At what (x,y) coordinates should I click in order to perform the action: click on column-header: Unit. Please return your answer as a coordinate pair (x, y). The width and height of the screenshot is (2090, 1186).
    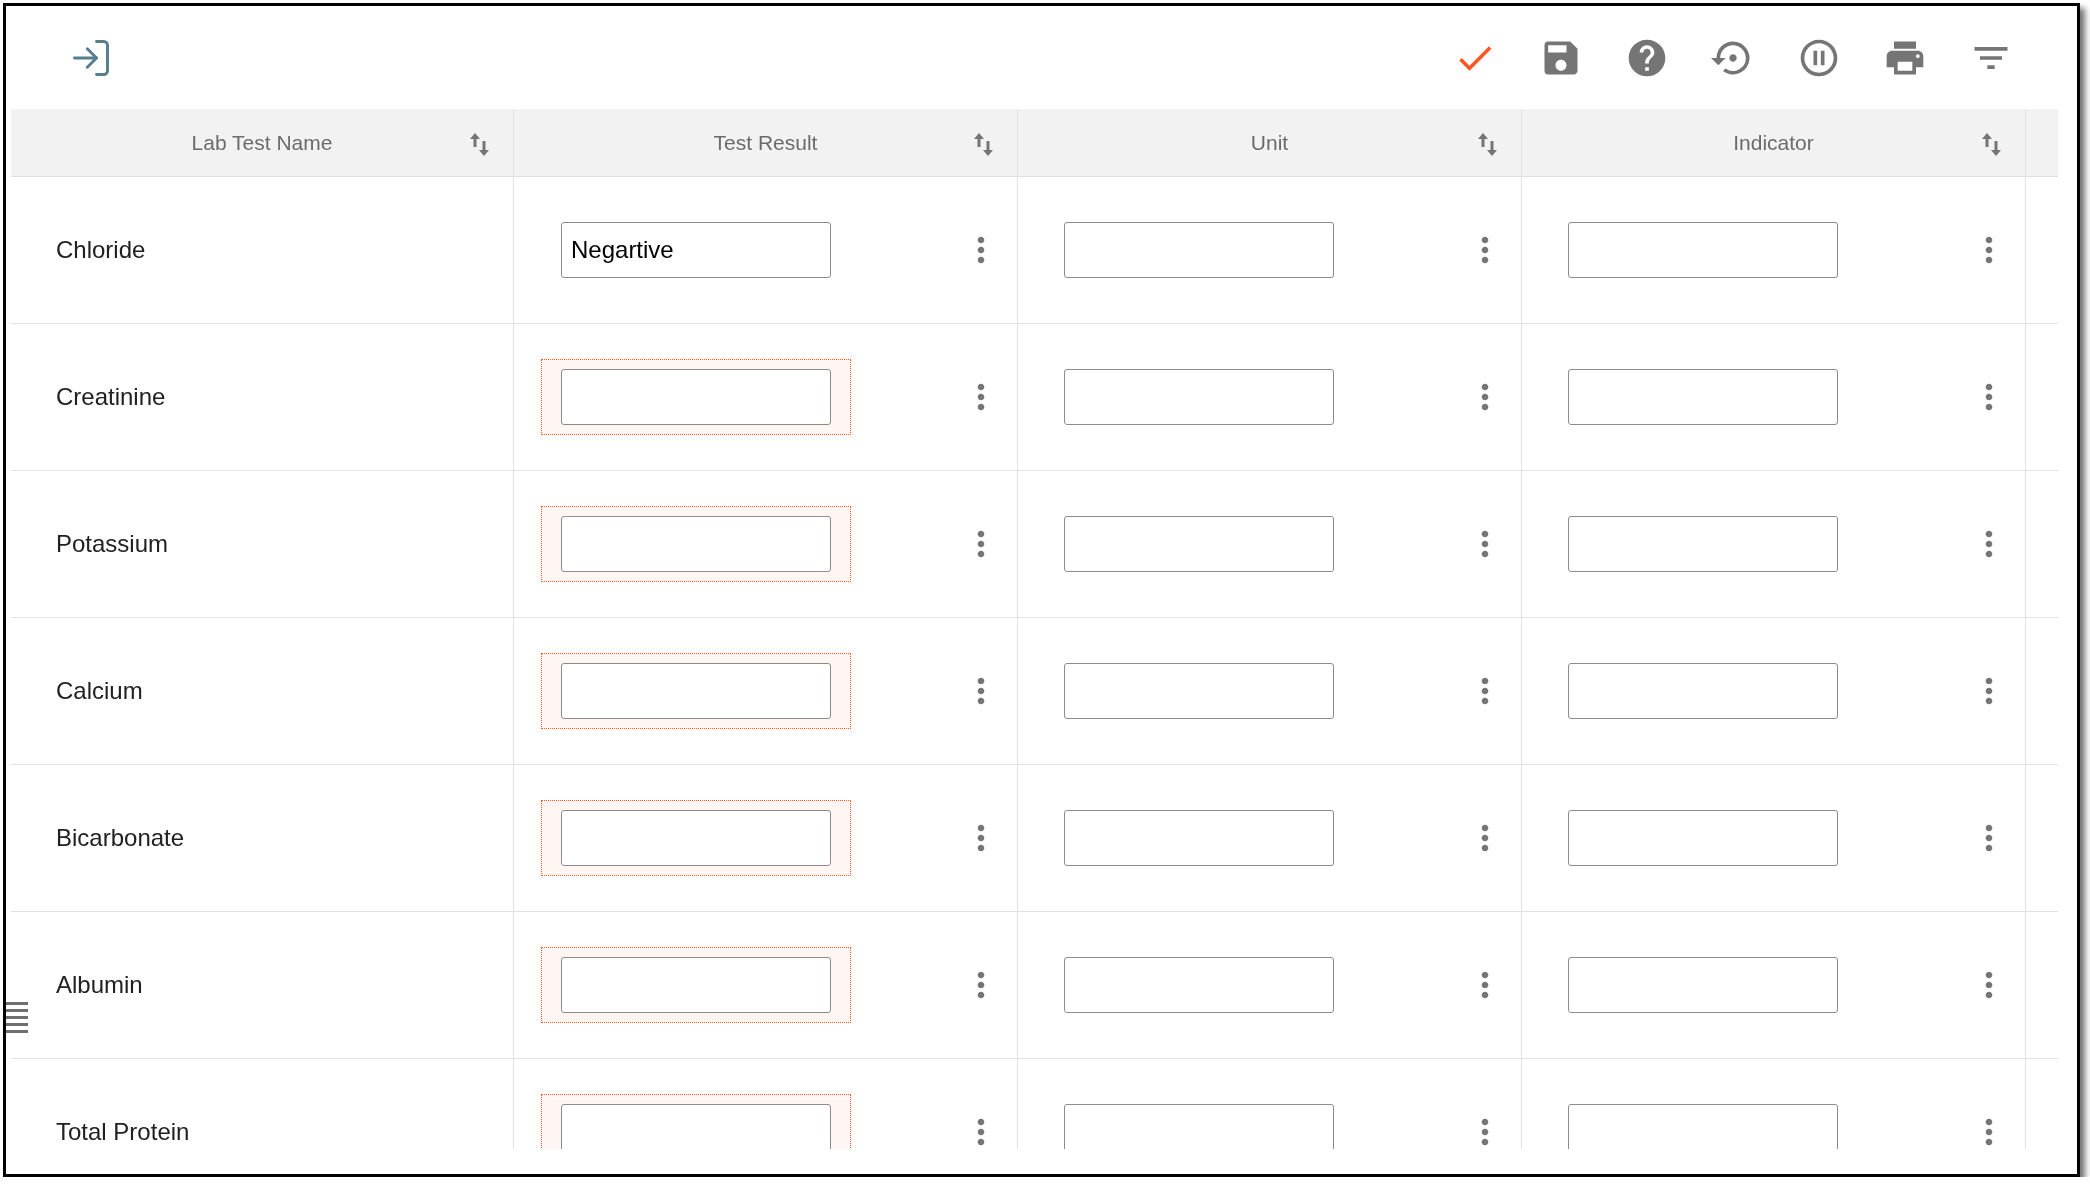
    Looking at the image, I should click on (1270, 143).